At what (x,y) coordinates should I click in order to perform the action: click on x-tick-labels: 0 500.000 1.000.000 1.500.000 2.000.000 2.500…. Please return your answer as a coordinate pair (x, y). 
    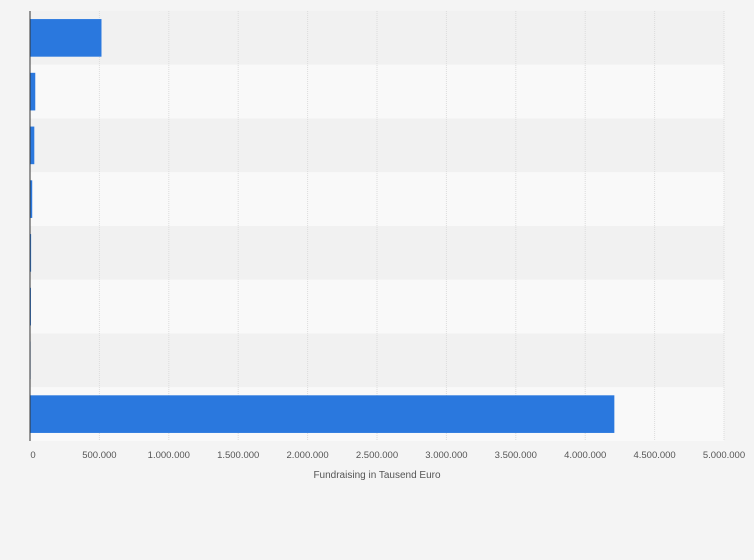
    Looking at the image, I should click on (387, 455).